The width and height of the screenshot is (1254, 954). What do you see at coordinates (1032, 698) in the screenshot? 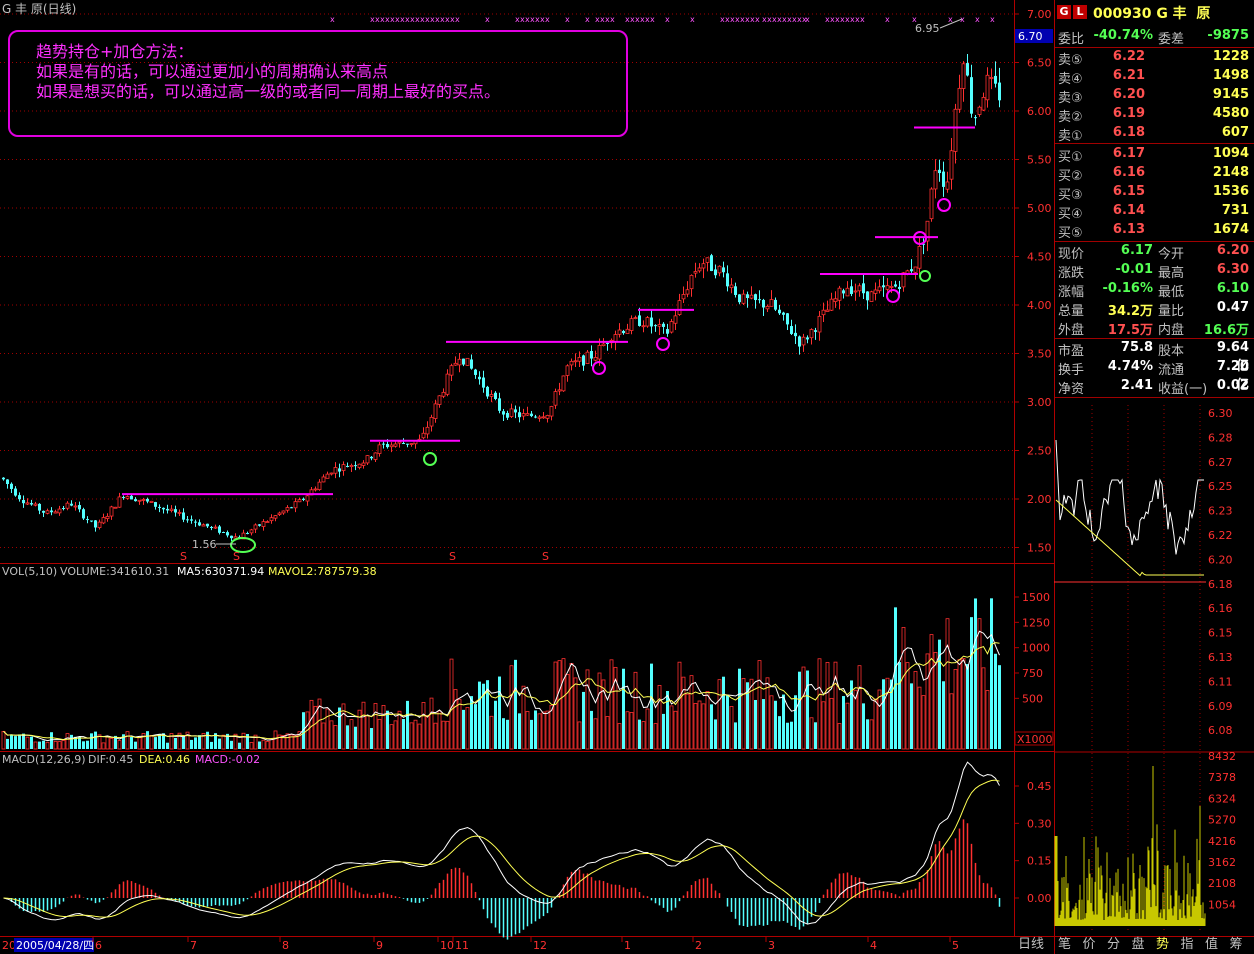
I see `vol-axis-label: 500` at bounding box center [1032, 698].